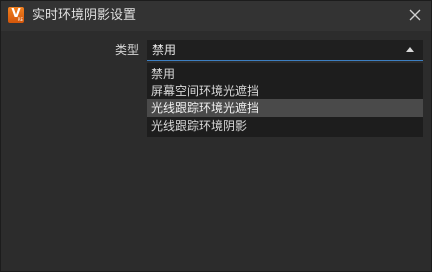 This screenshot has height=272, width=432. I want to click on app-icon: V RE, so click(16, 14).